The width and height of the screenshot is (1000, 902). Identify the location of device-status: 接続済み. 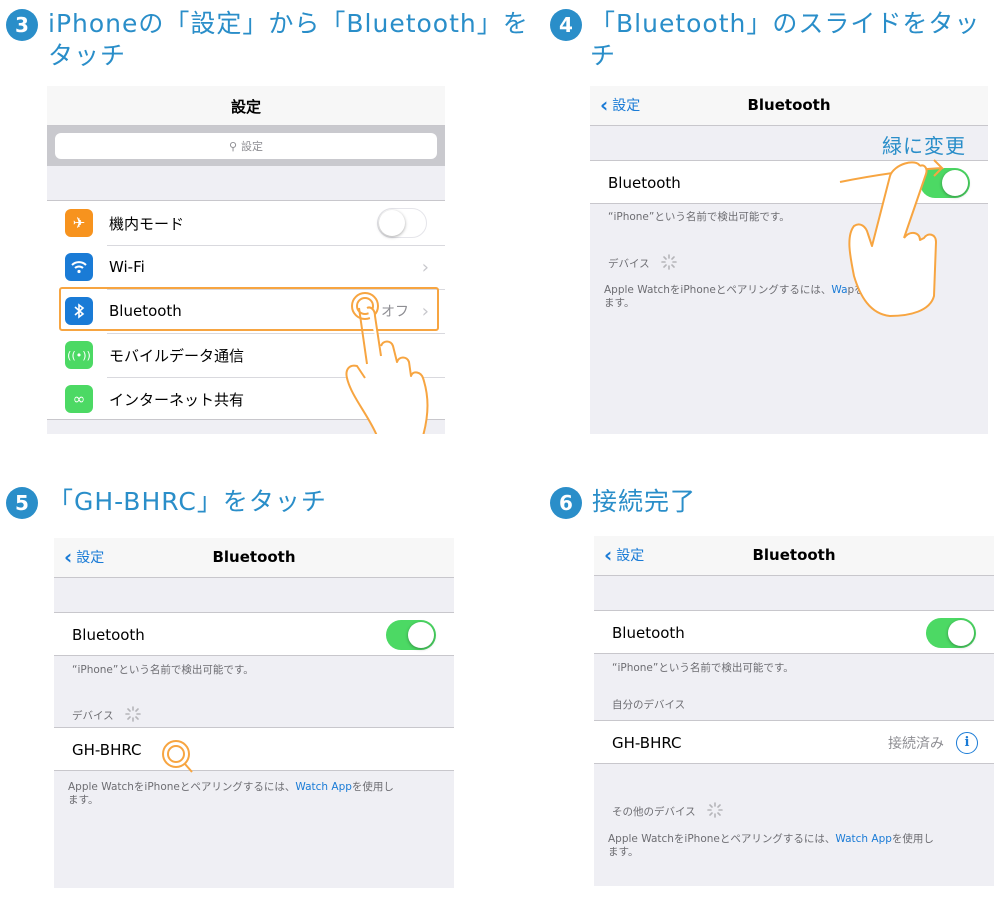
(916, 744).